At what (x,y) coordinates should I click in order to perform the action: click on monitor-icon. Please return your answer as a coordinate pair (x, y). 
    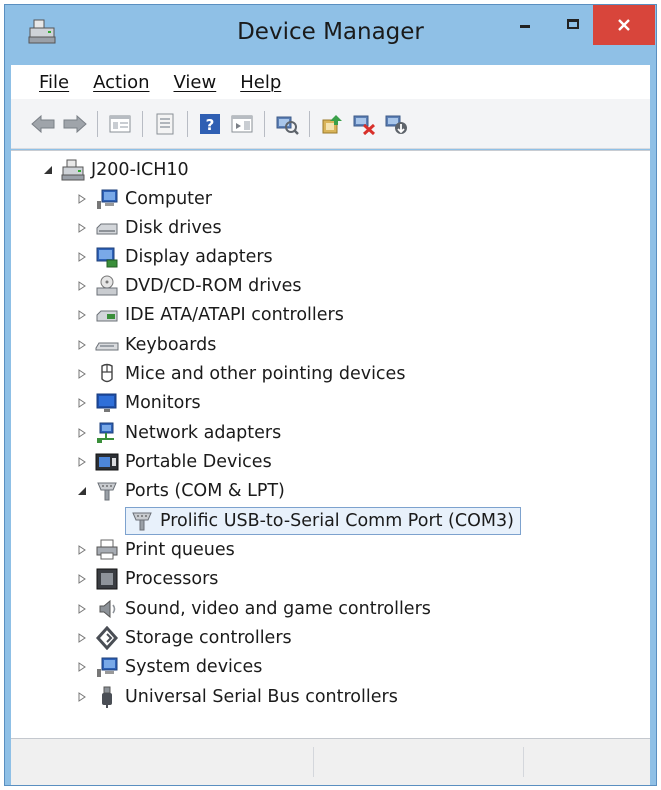
    Looking at the image, I should click on (107, 403).